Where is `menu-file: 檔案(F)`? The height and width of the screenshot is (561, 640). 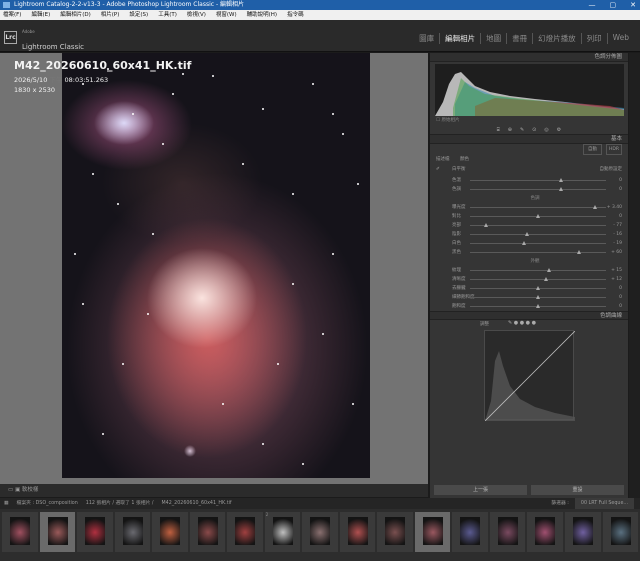
menu-file: 檔案(F) is located at coordinates (12, 15).